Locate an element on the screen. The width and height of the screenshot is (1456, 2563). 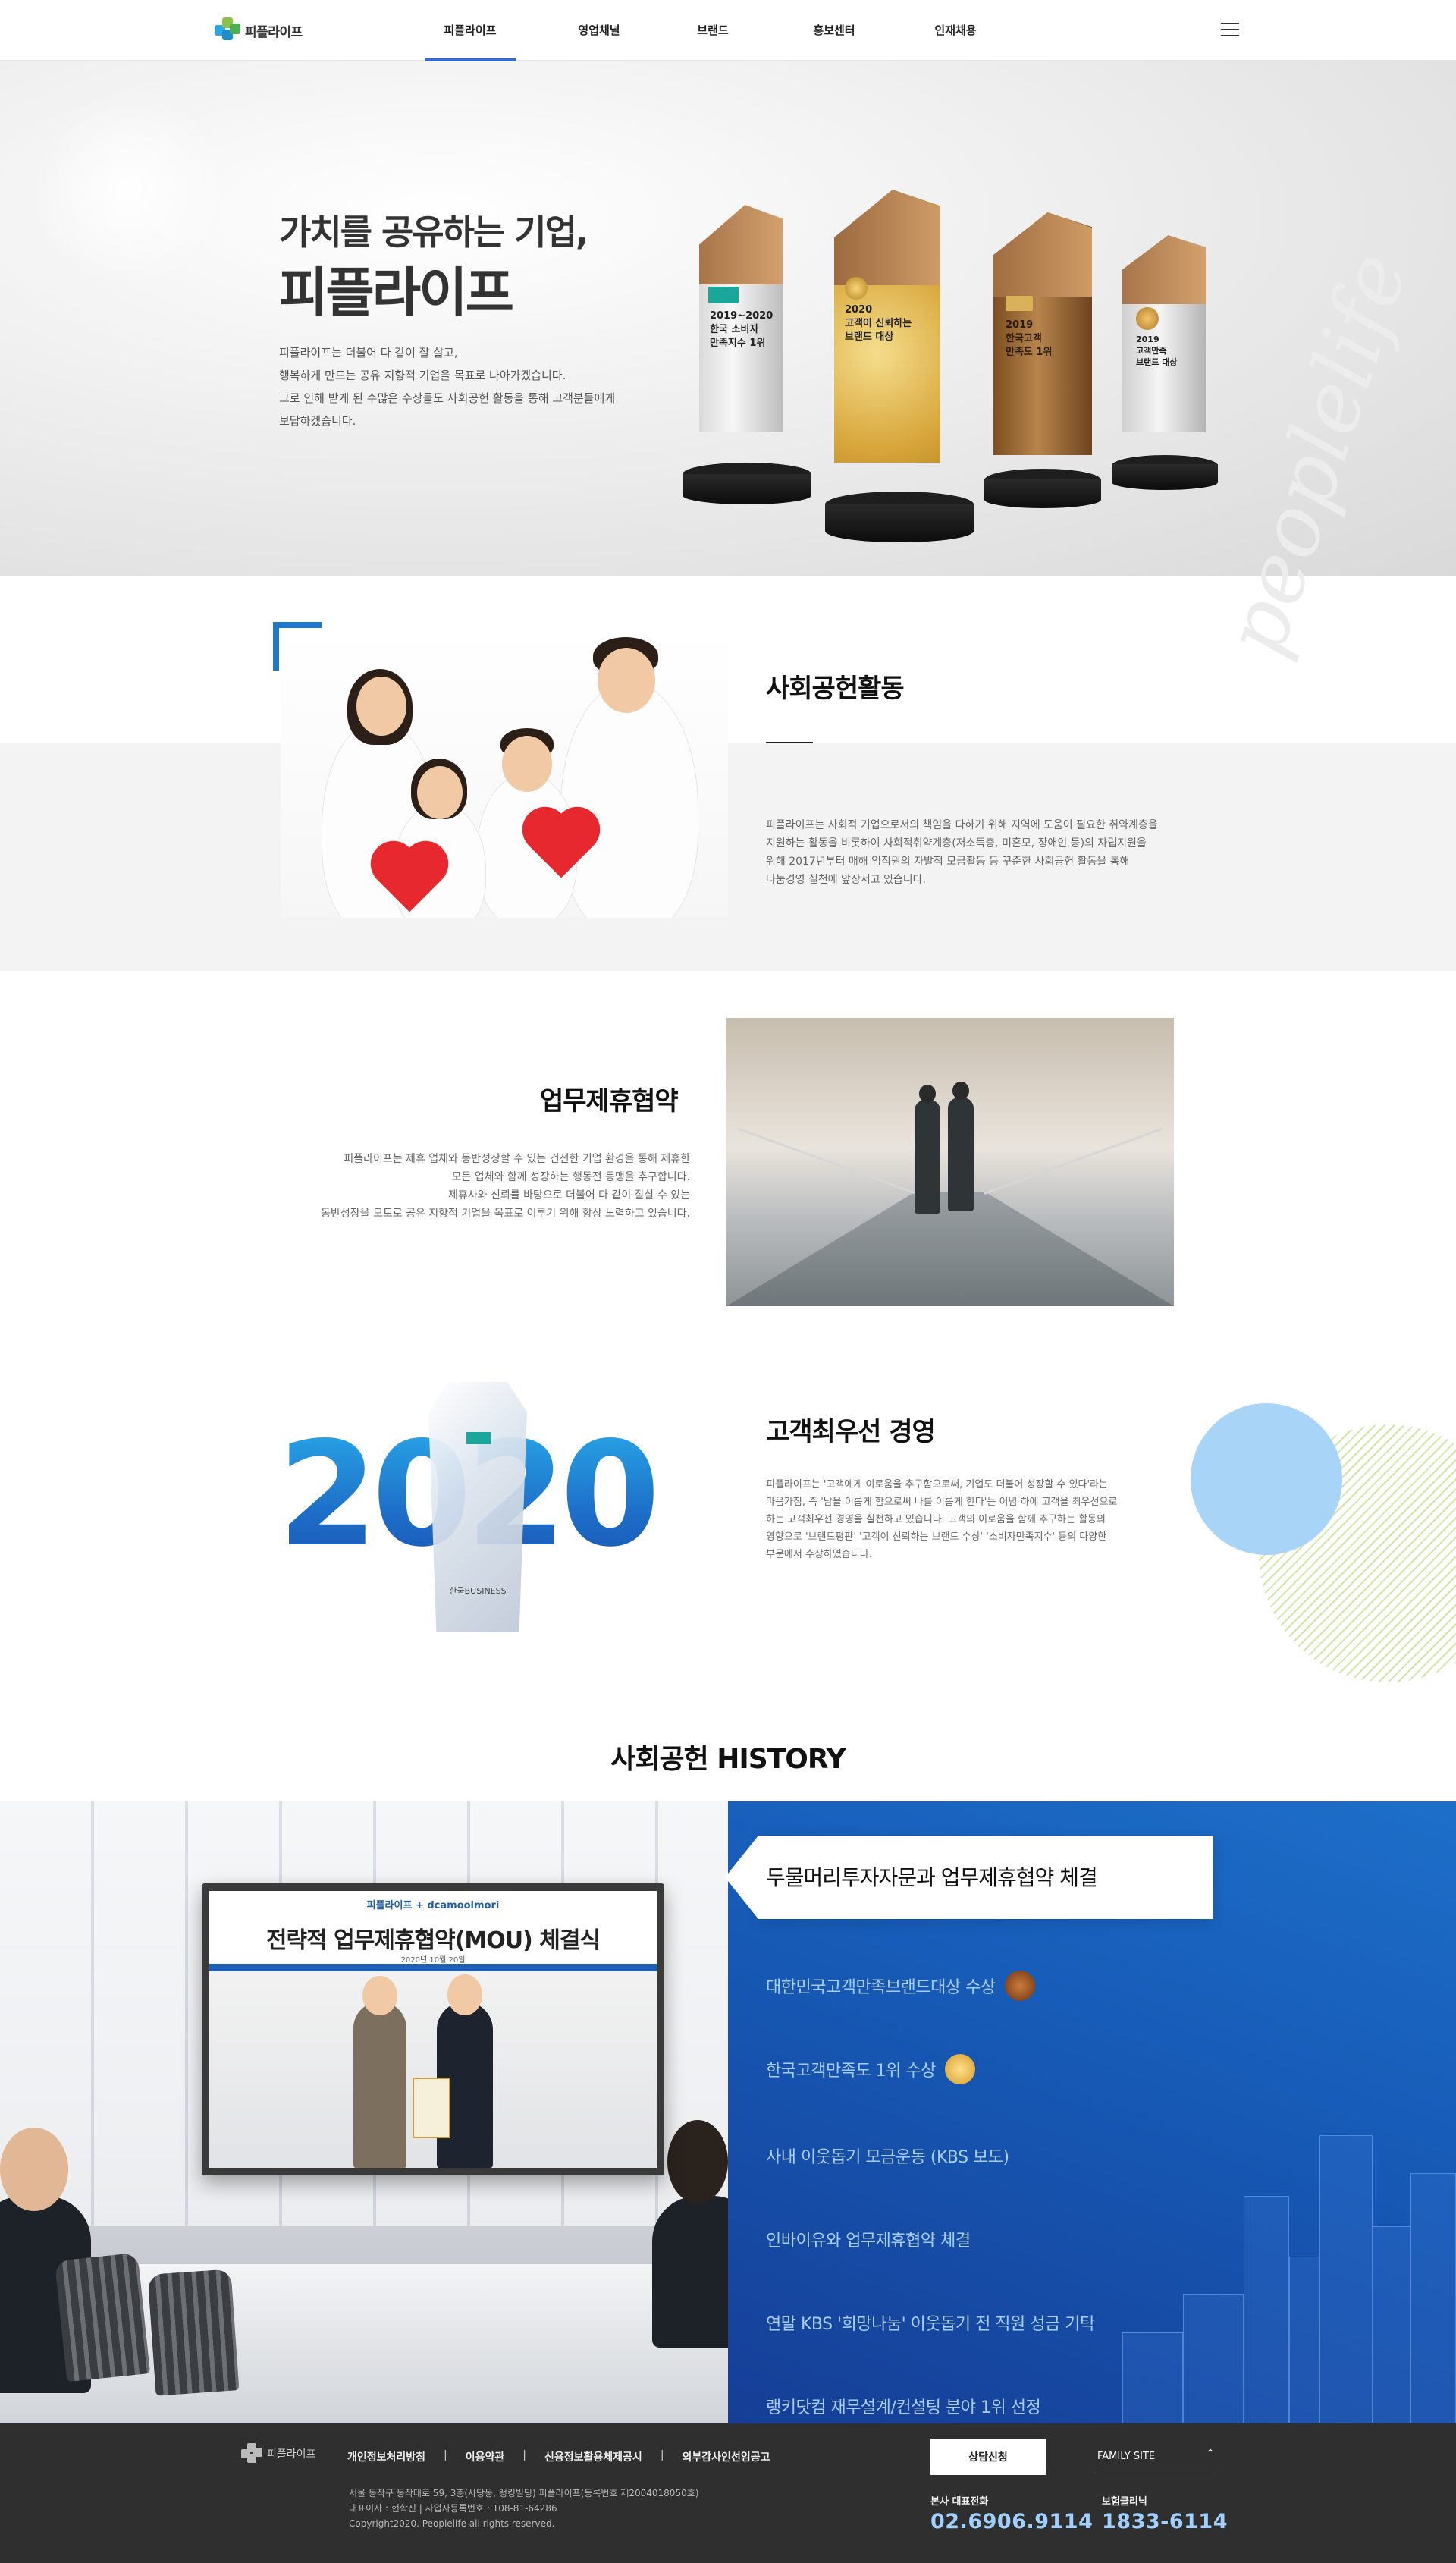
social-title: 사회공헌활동 is located at coordinates (835, 689).